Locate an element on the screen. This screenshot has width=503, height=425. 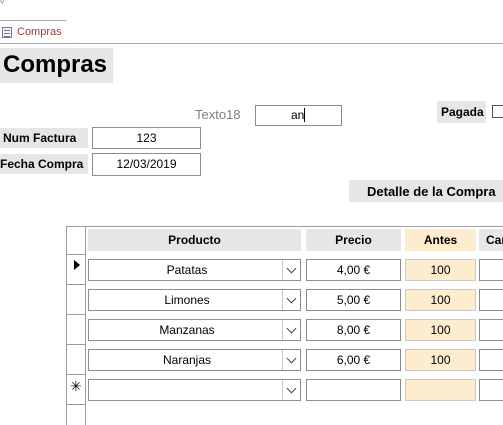
column-header-precio: Precio is located at coordinates (353, 240).